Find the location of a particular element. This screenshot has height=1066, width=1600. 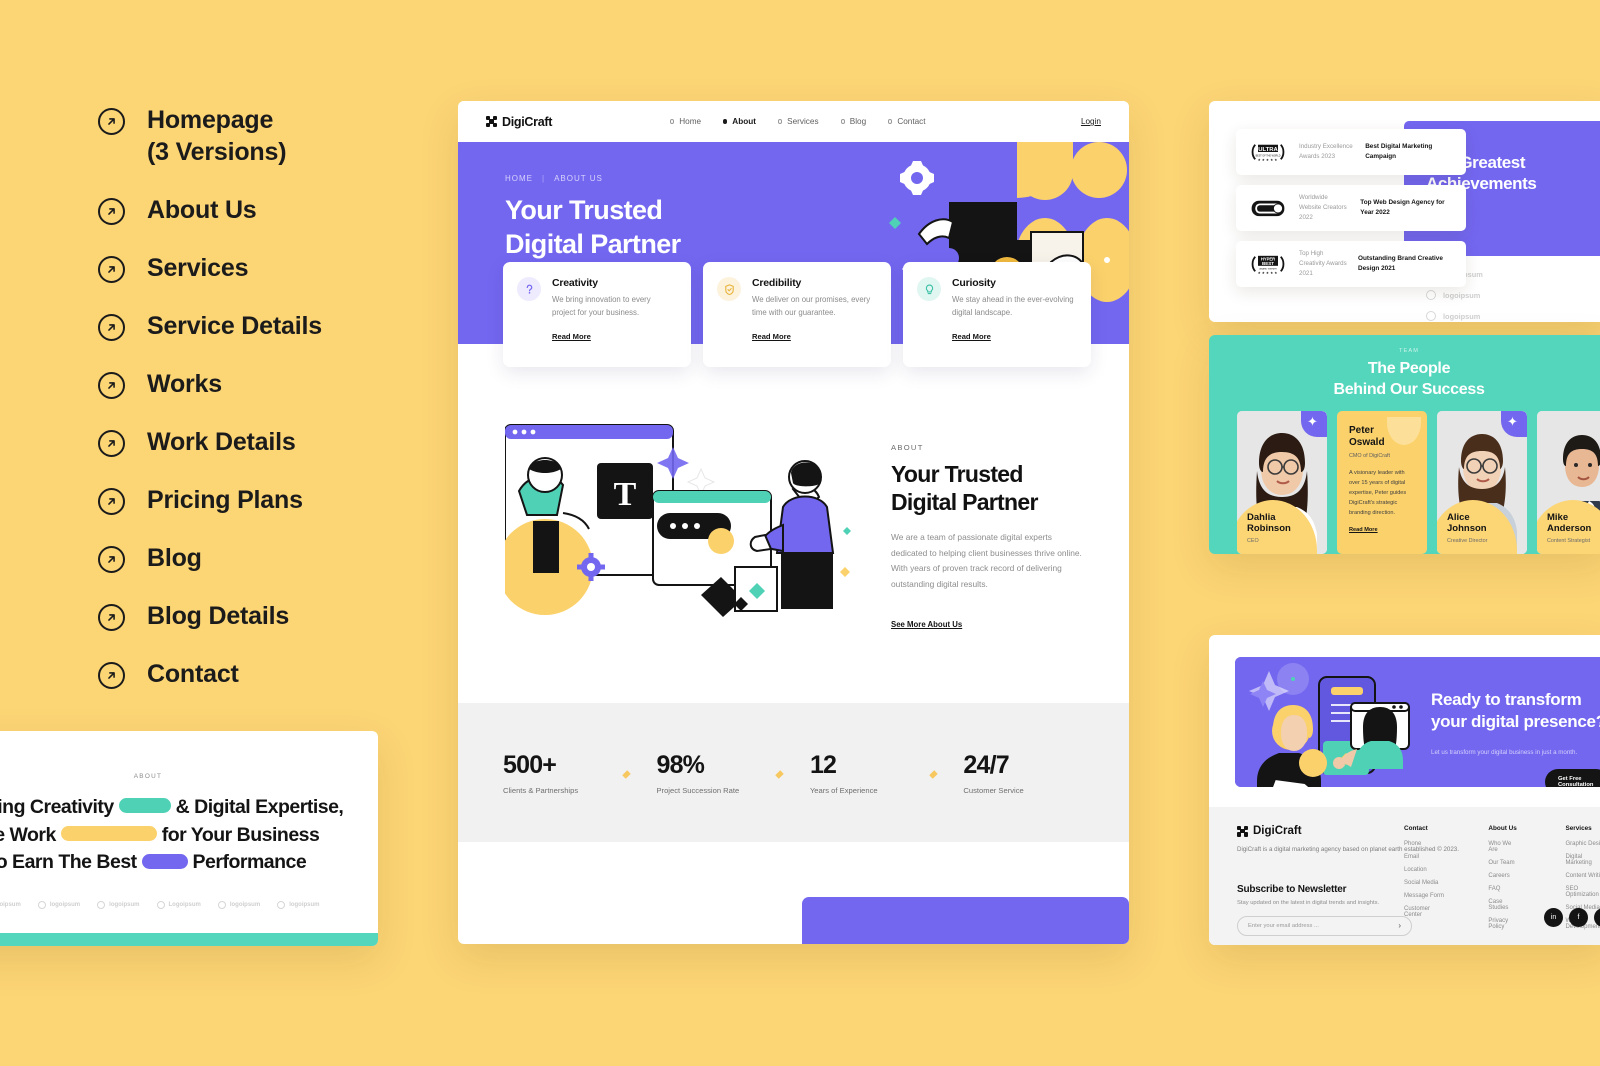

nav-item-home: Home is located at coordinates (685, 121).